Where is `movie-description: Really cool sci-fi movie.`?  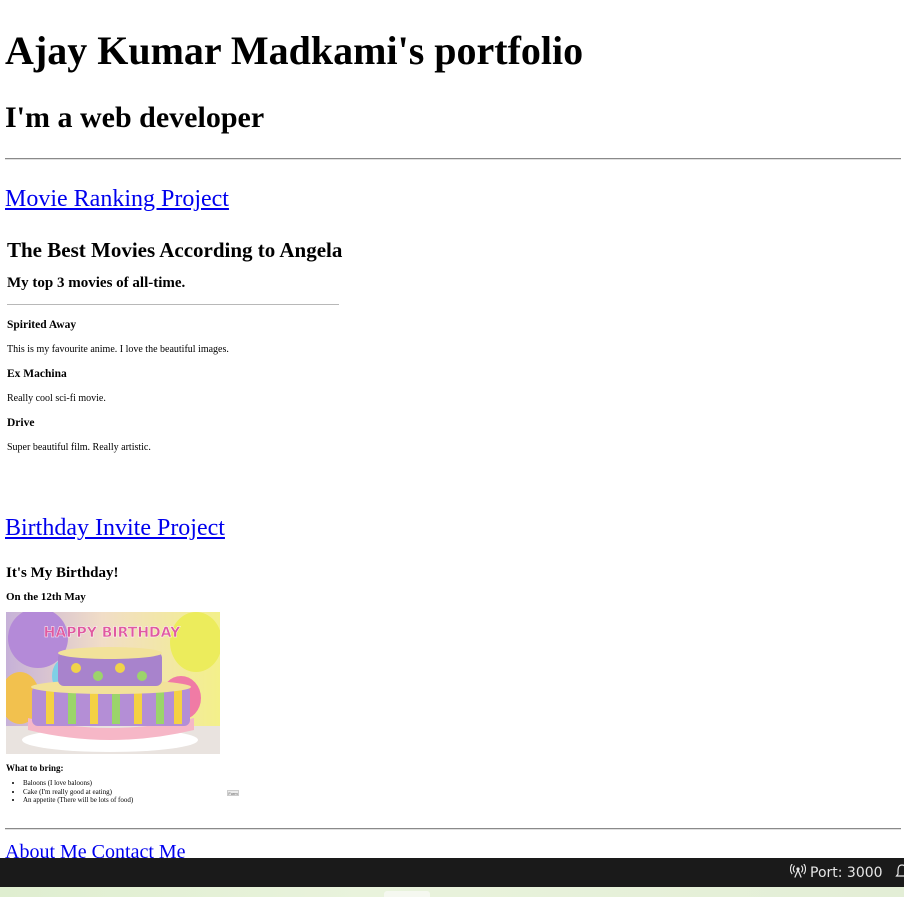
movie-description: Really cool sci-fi movie. is located at coordinates (56, 398).